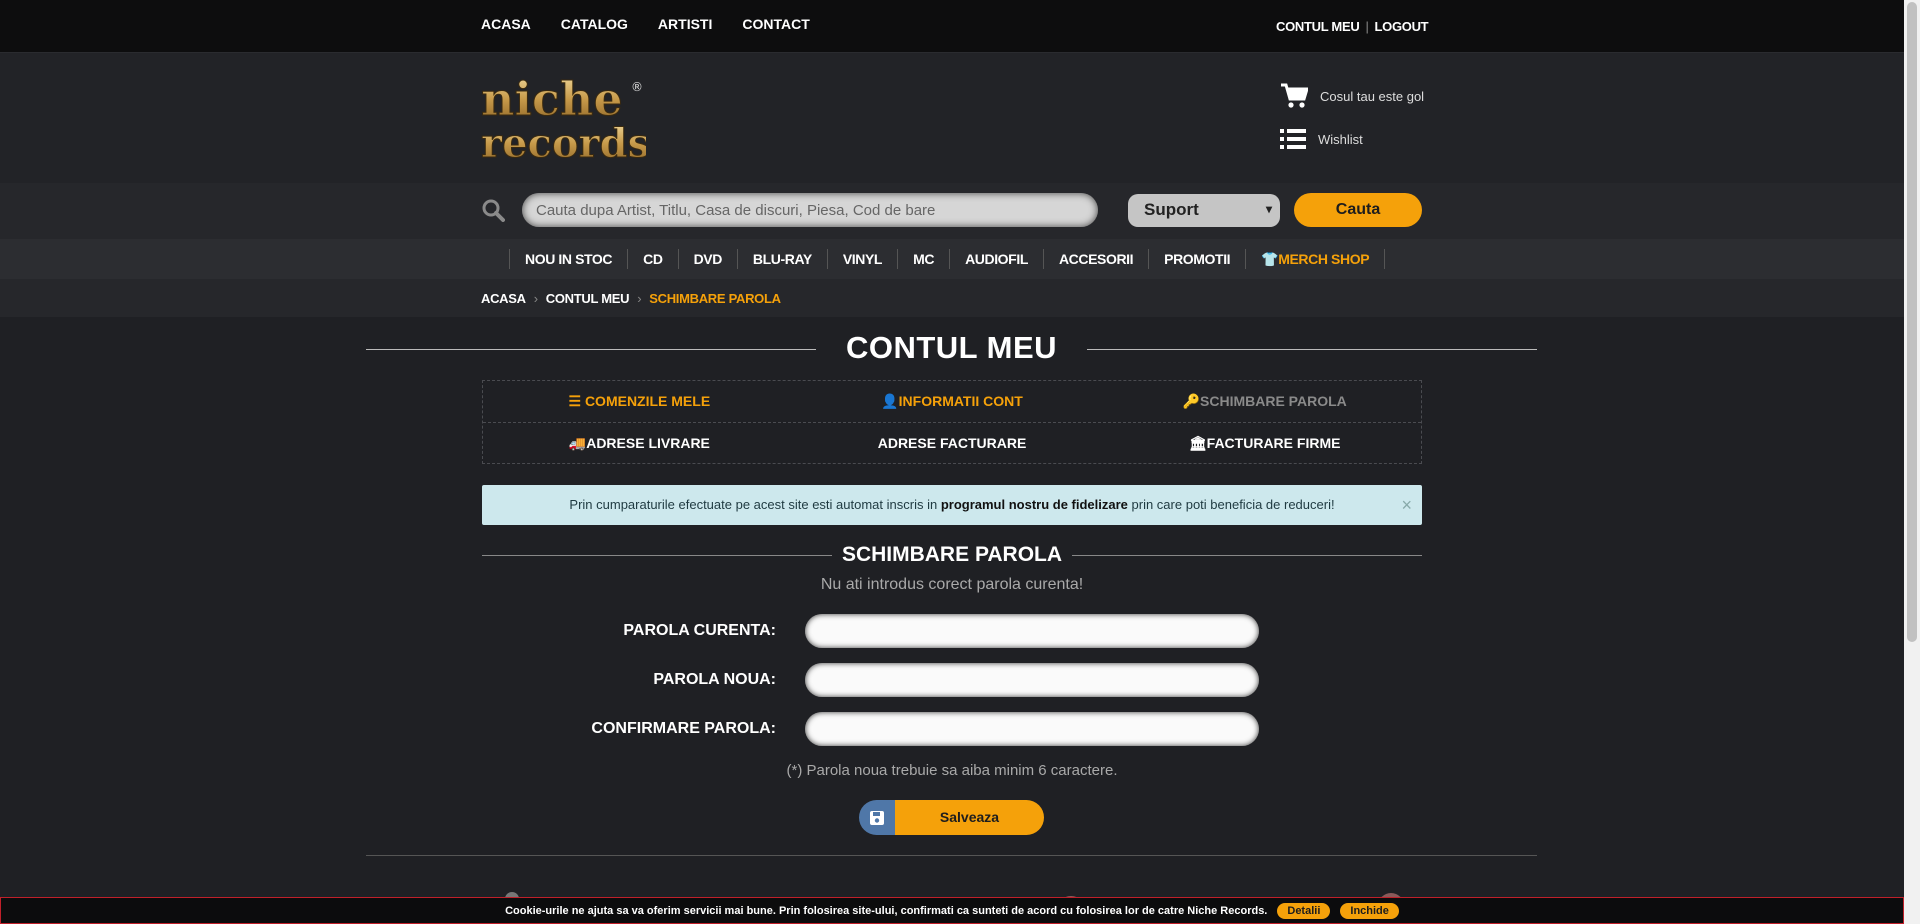 This screenshot has height=924, width=1920. What do you see at coordinates (493, 210) in the screenshot?
I see `search-icon` at bounding box center [493, 210].